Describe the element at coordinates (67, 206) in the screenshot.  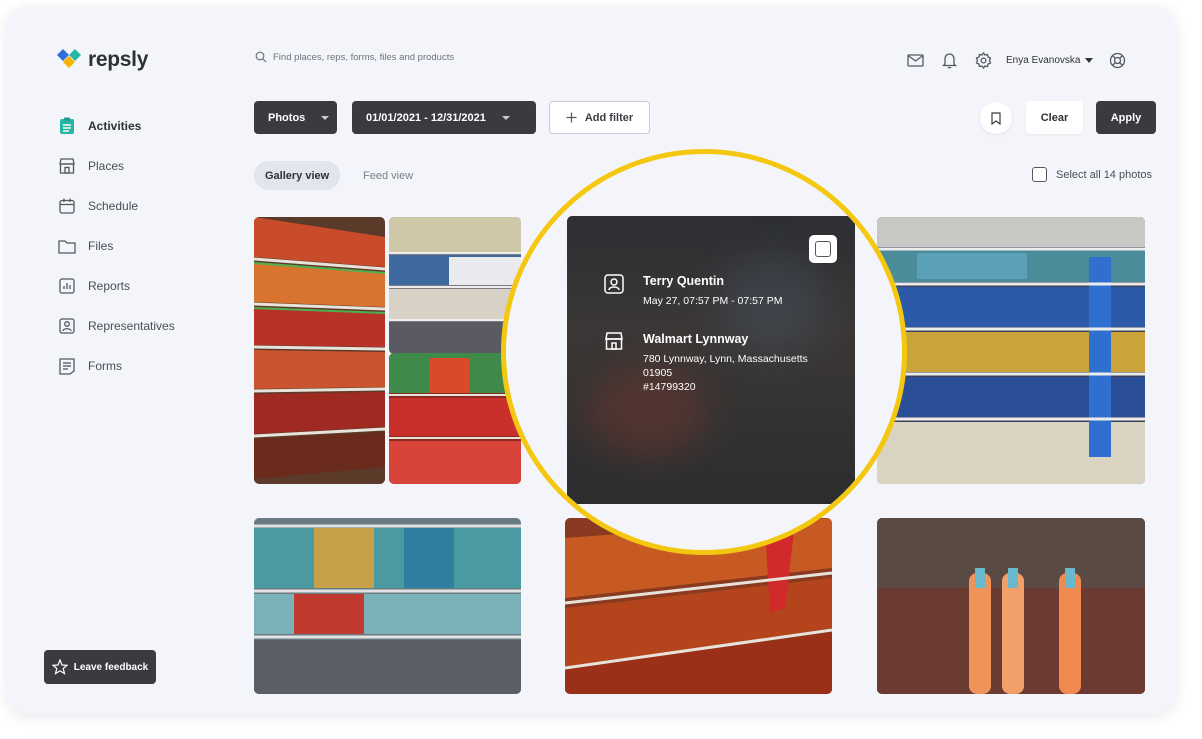
I see `calendar-icon` at that location.